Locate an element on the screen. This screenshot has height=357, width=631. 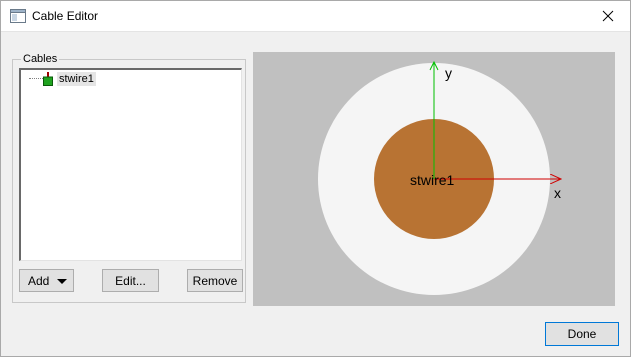
add-button-label: Add is located at coordinates (39, 280).